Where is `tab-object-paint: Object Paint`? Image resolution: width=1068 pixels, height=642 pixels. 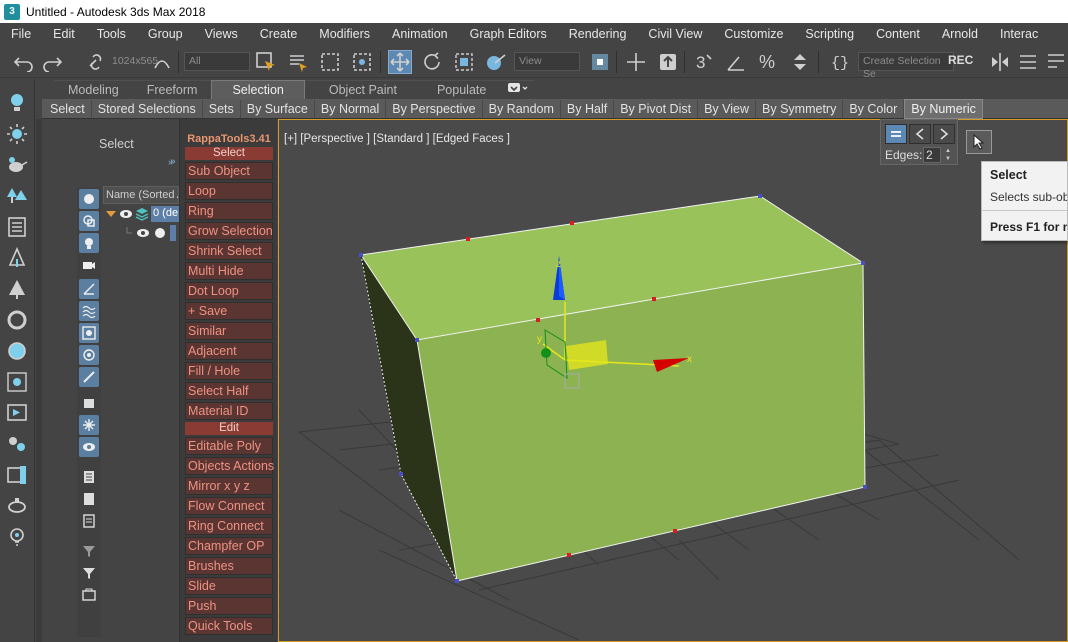 tab-object-paint: Object Paint is located at coordinates (362, 89).